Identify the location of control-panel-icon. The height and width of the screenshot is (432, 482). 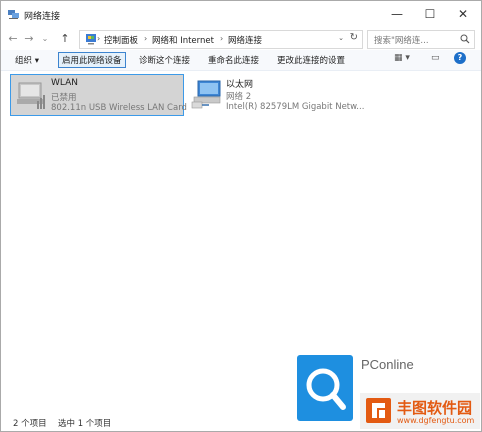
(91, 39).